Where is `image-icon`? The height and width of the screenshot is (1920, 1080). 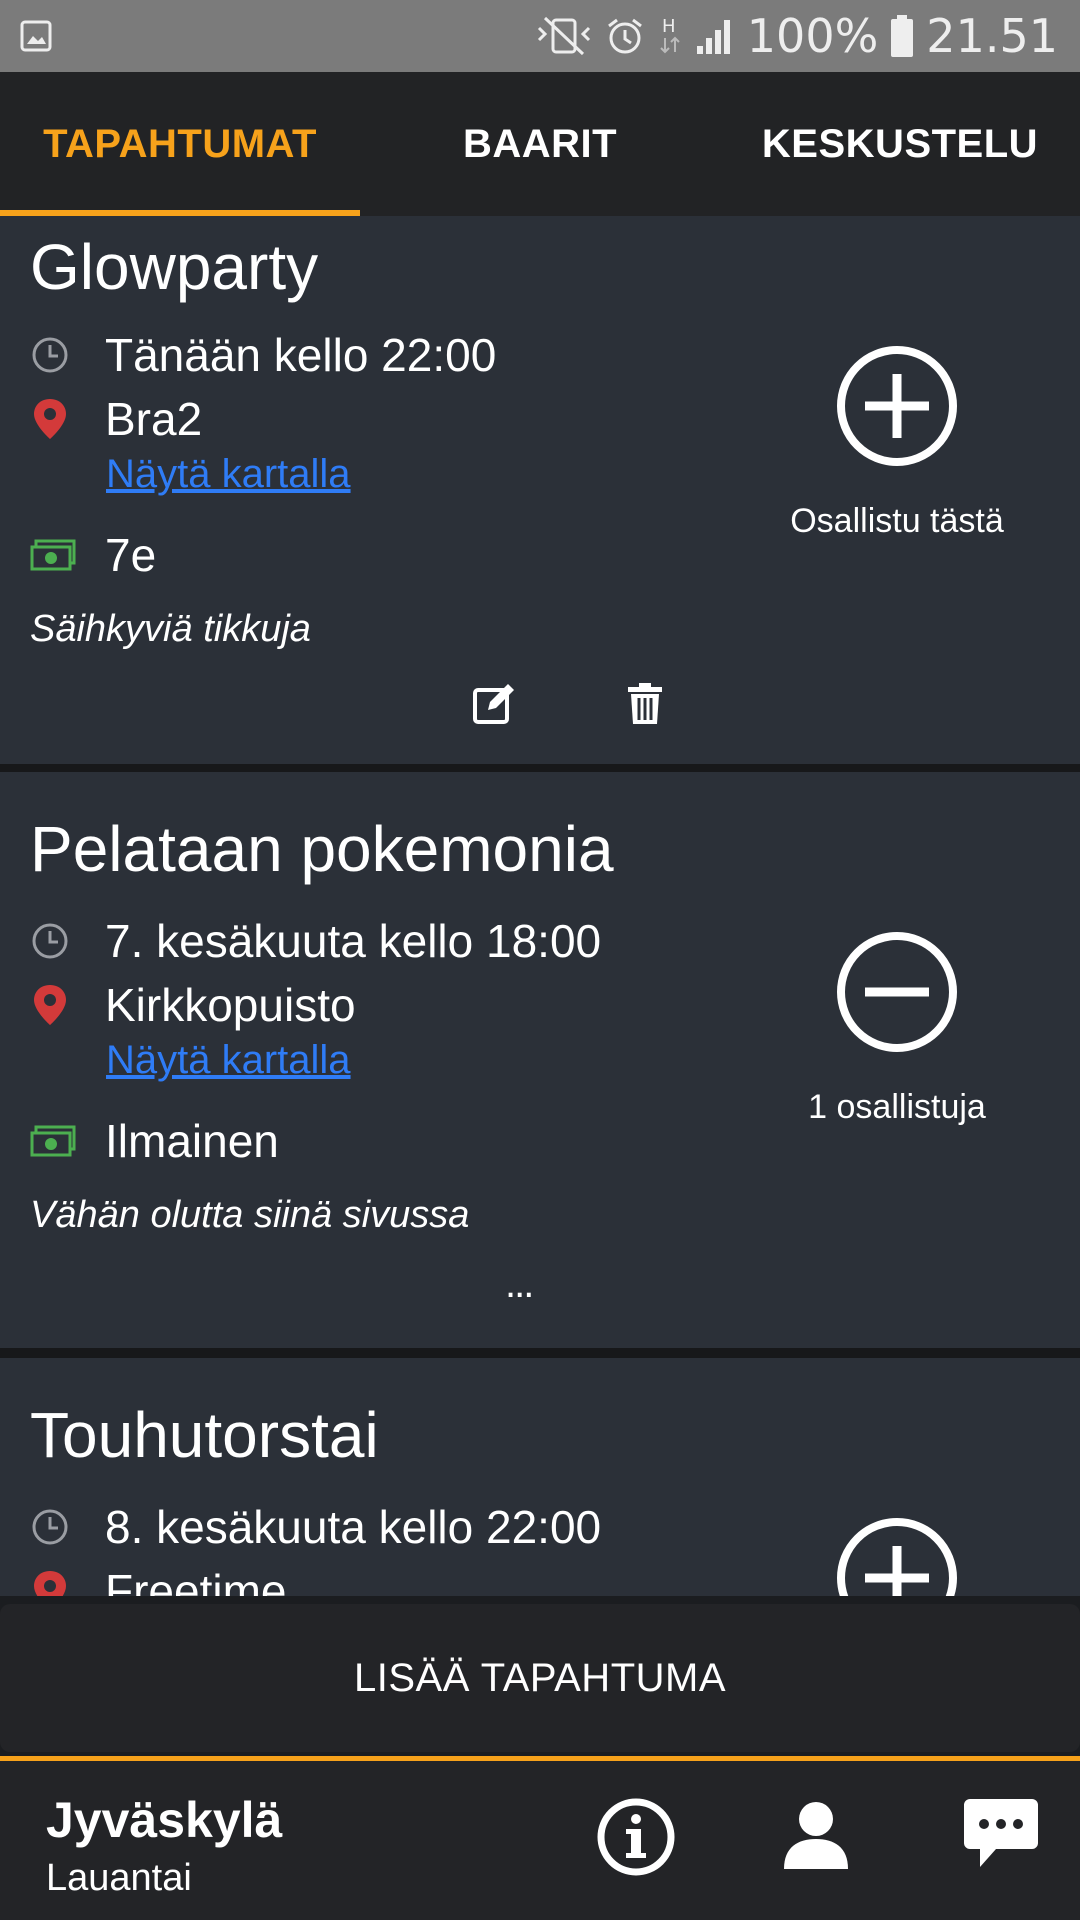
image-icon is located at coordinates (36, 36).